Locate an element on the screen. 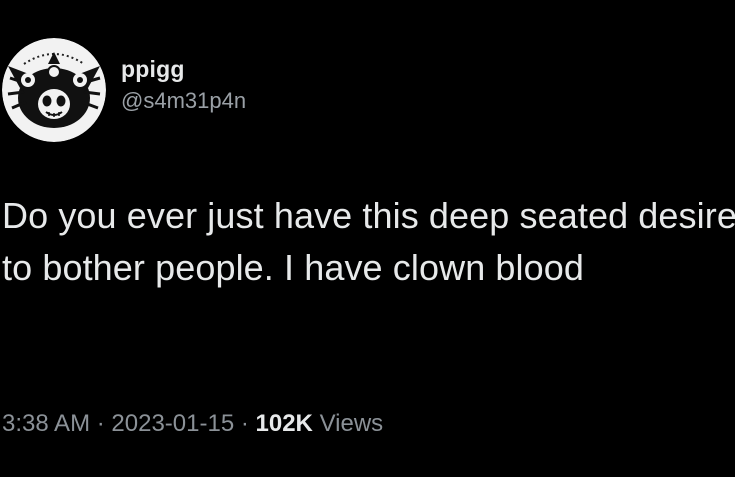 The width and height of the screenshot is (735, 477). tweet-meta: 3:38 AM · 2023-01-15 · 102K Views is located at coordinates (192, 424).